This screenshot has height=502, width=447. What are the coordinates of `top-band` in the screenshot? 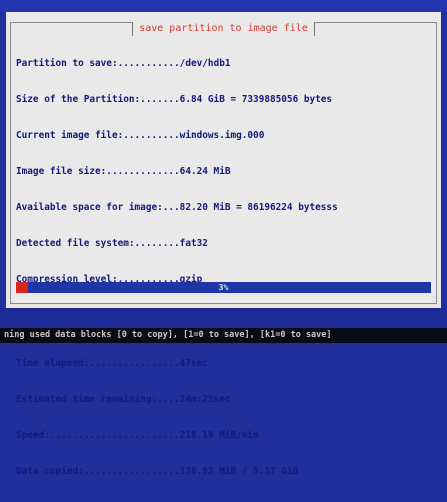 It's located at (223, 6).